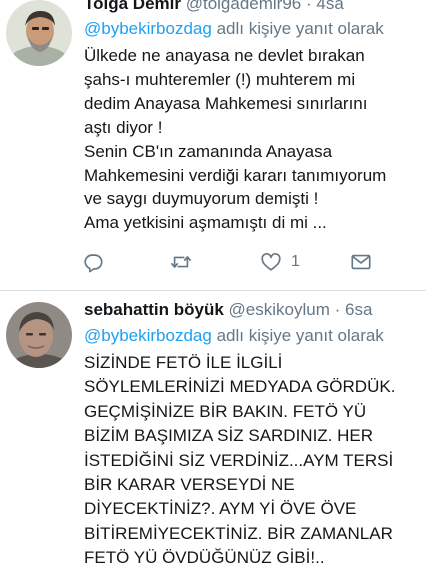 The width and height of the screenshot is (426, 576). I want to click on retweet-icon, so click(181, 262).